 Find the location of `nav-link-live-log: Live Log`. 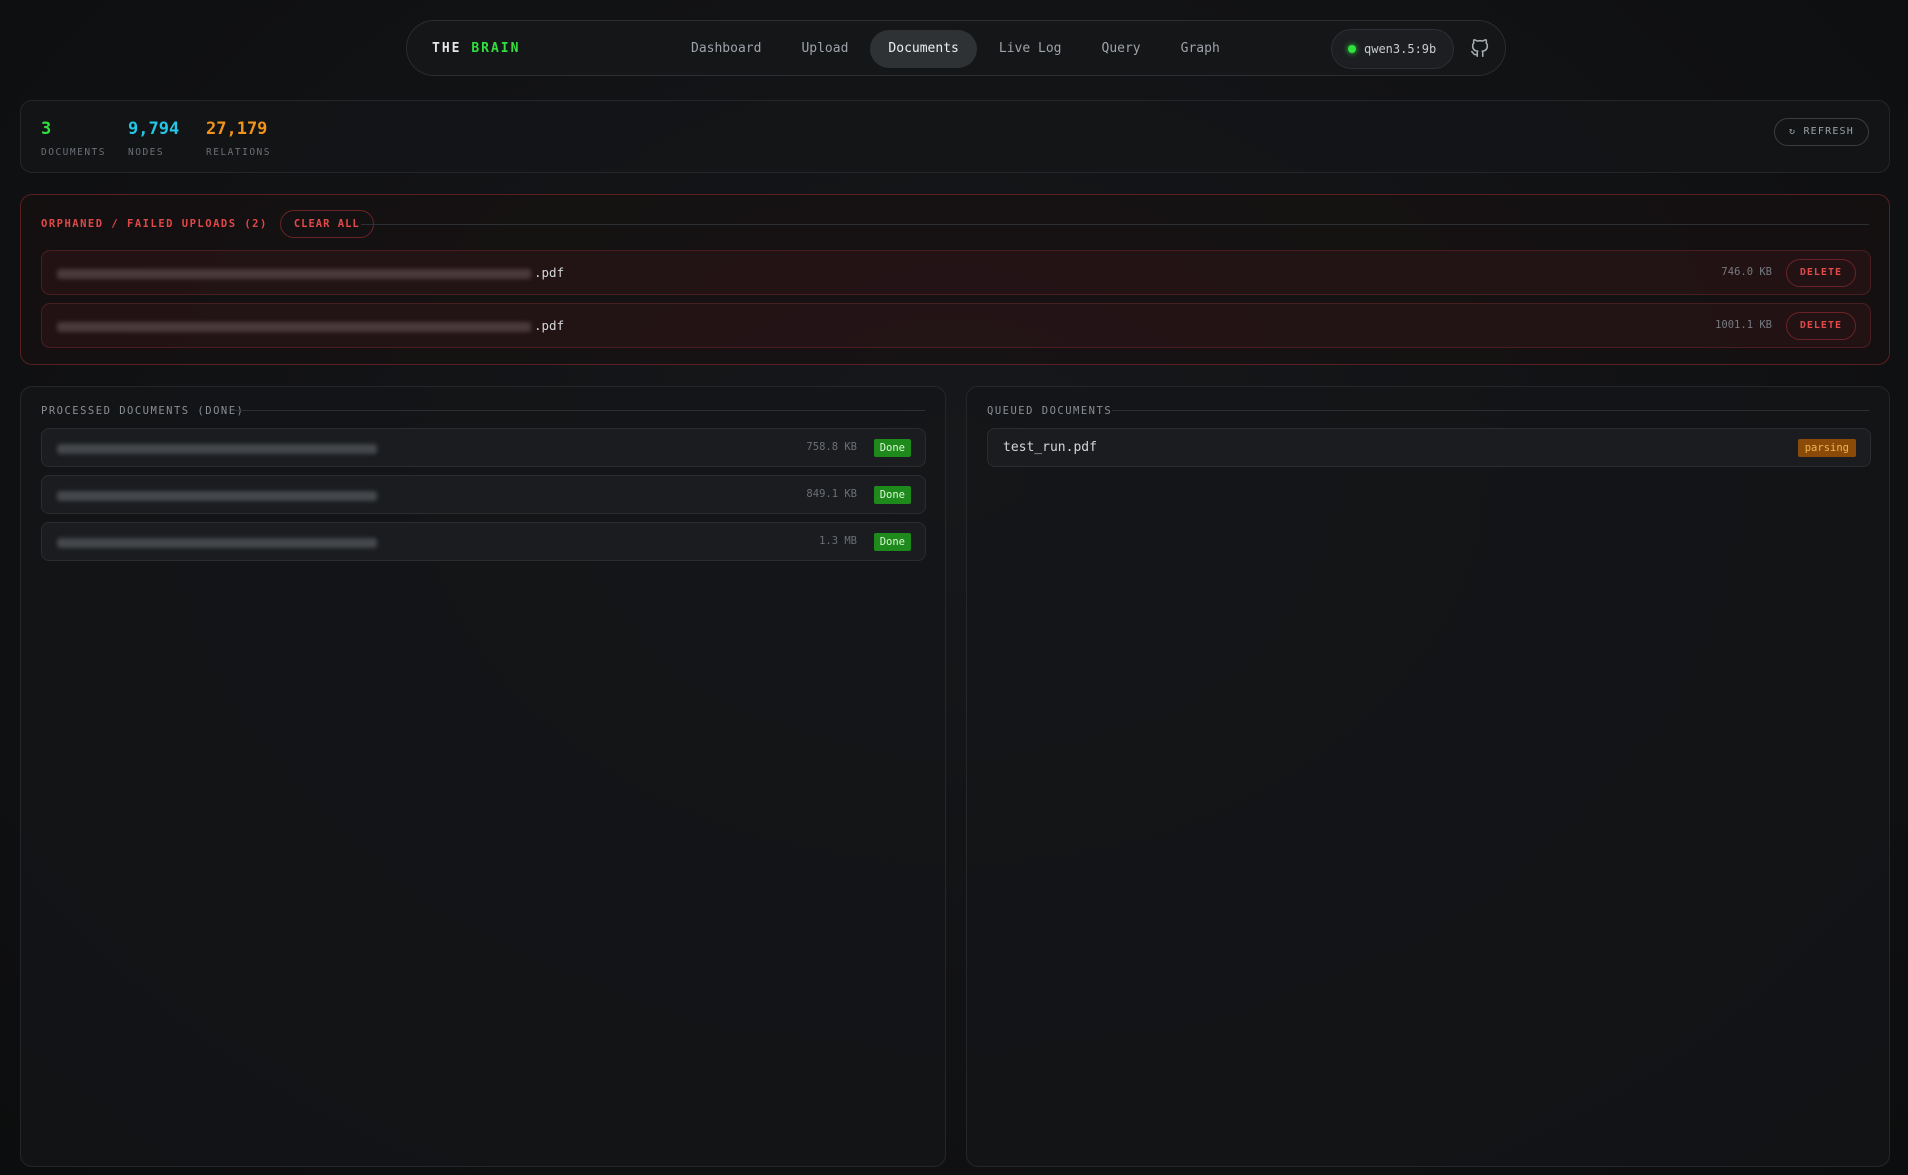

nav-link-live-log: Live Log is located at coordinates (1030, 49).